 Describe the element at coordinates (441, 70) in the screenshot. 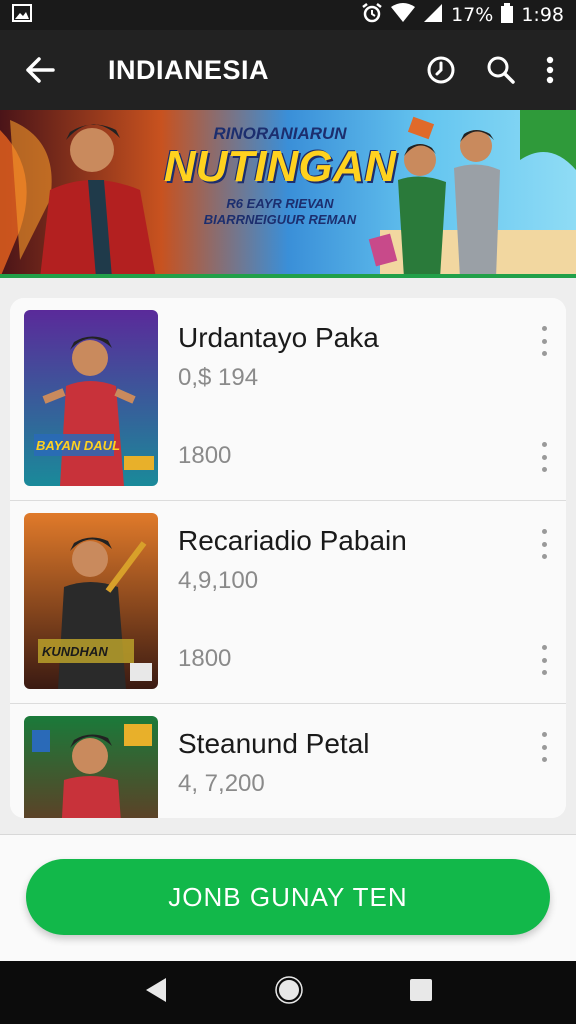

I see `history-icon` at that location.